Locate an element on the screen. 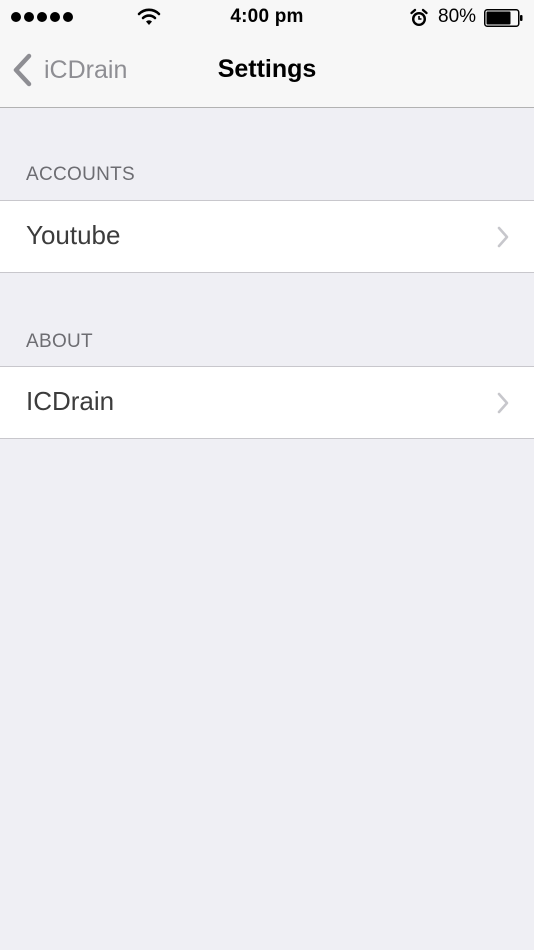 This screenshot has height=950, width=534. list-item-label: ICDrain is located at coordinates (70, 401).